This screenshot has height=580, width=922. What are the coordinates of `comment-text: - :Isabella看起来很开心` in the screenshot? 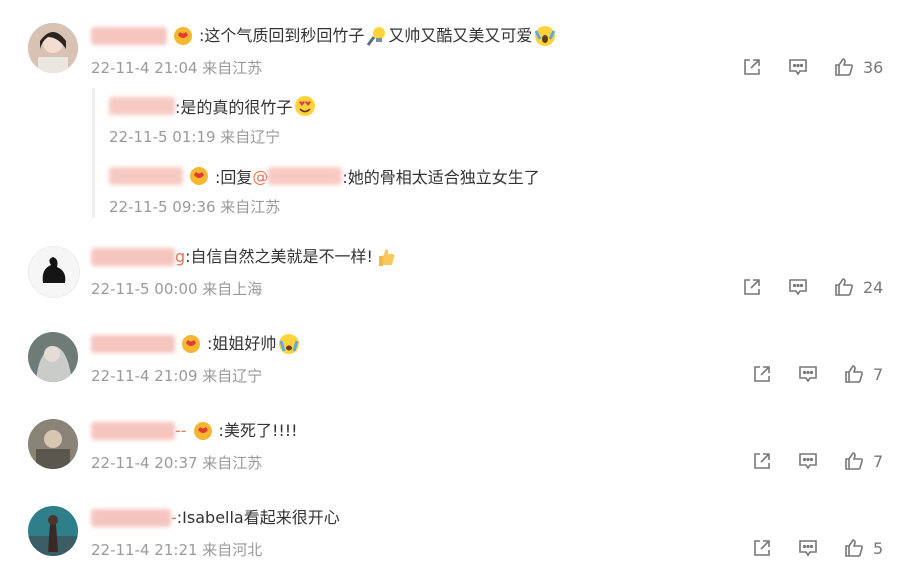 It's located at (215, 518).